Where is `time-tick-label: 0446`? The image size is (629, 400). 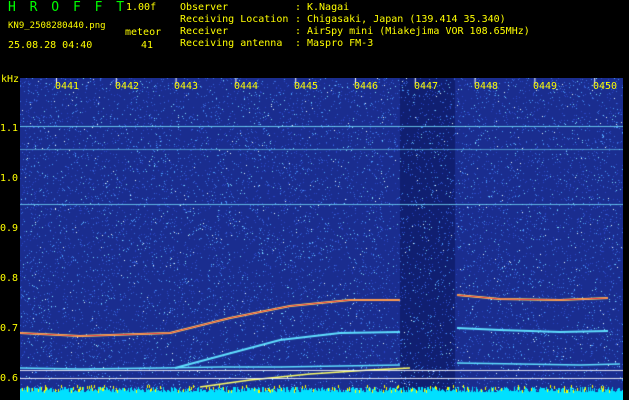 time-tick-label: 0446 is located at coordinates (366, 86).